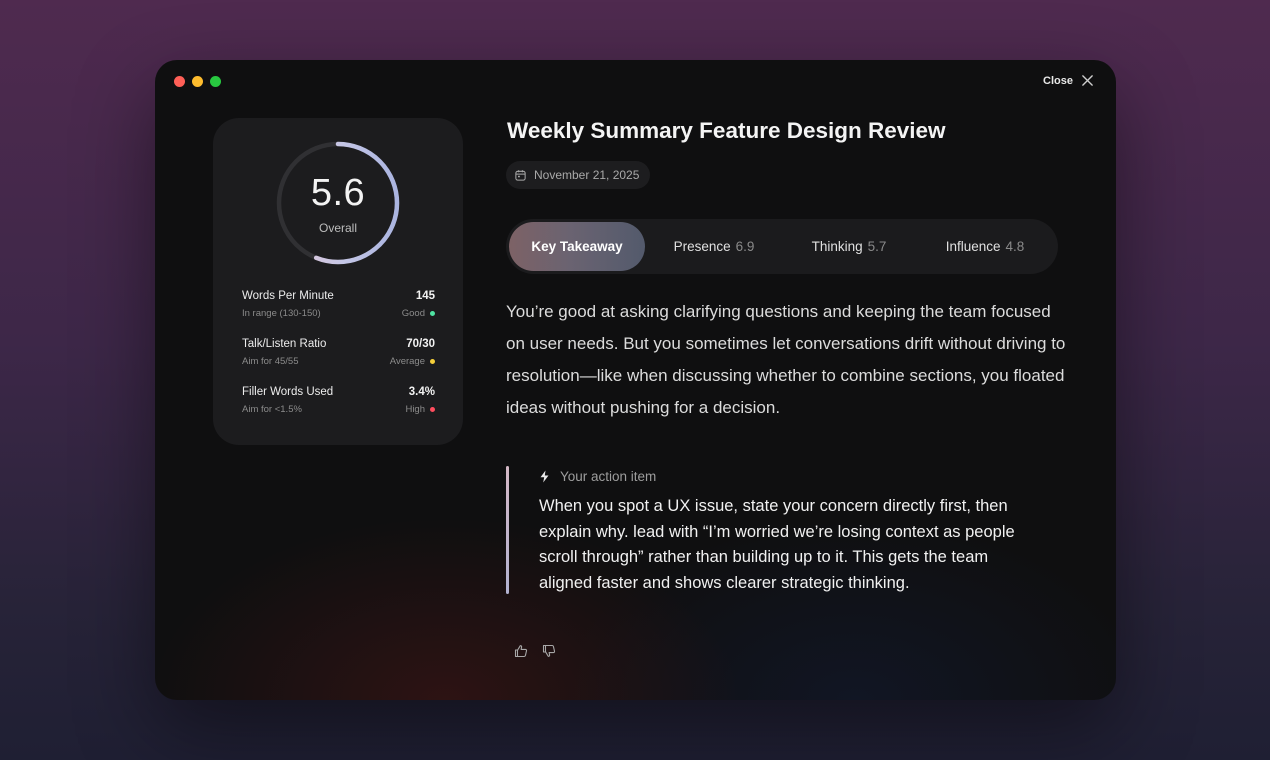 The image size is (1270, 760). Describe the element at coordinates (284, 344) in the screenshot. I see `metric-name: Talk/Listen Ratio` at that location.